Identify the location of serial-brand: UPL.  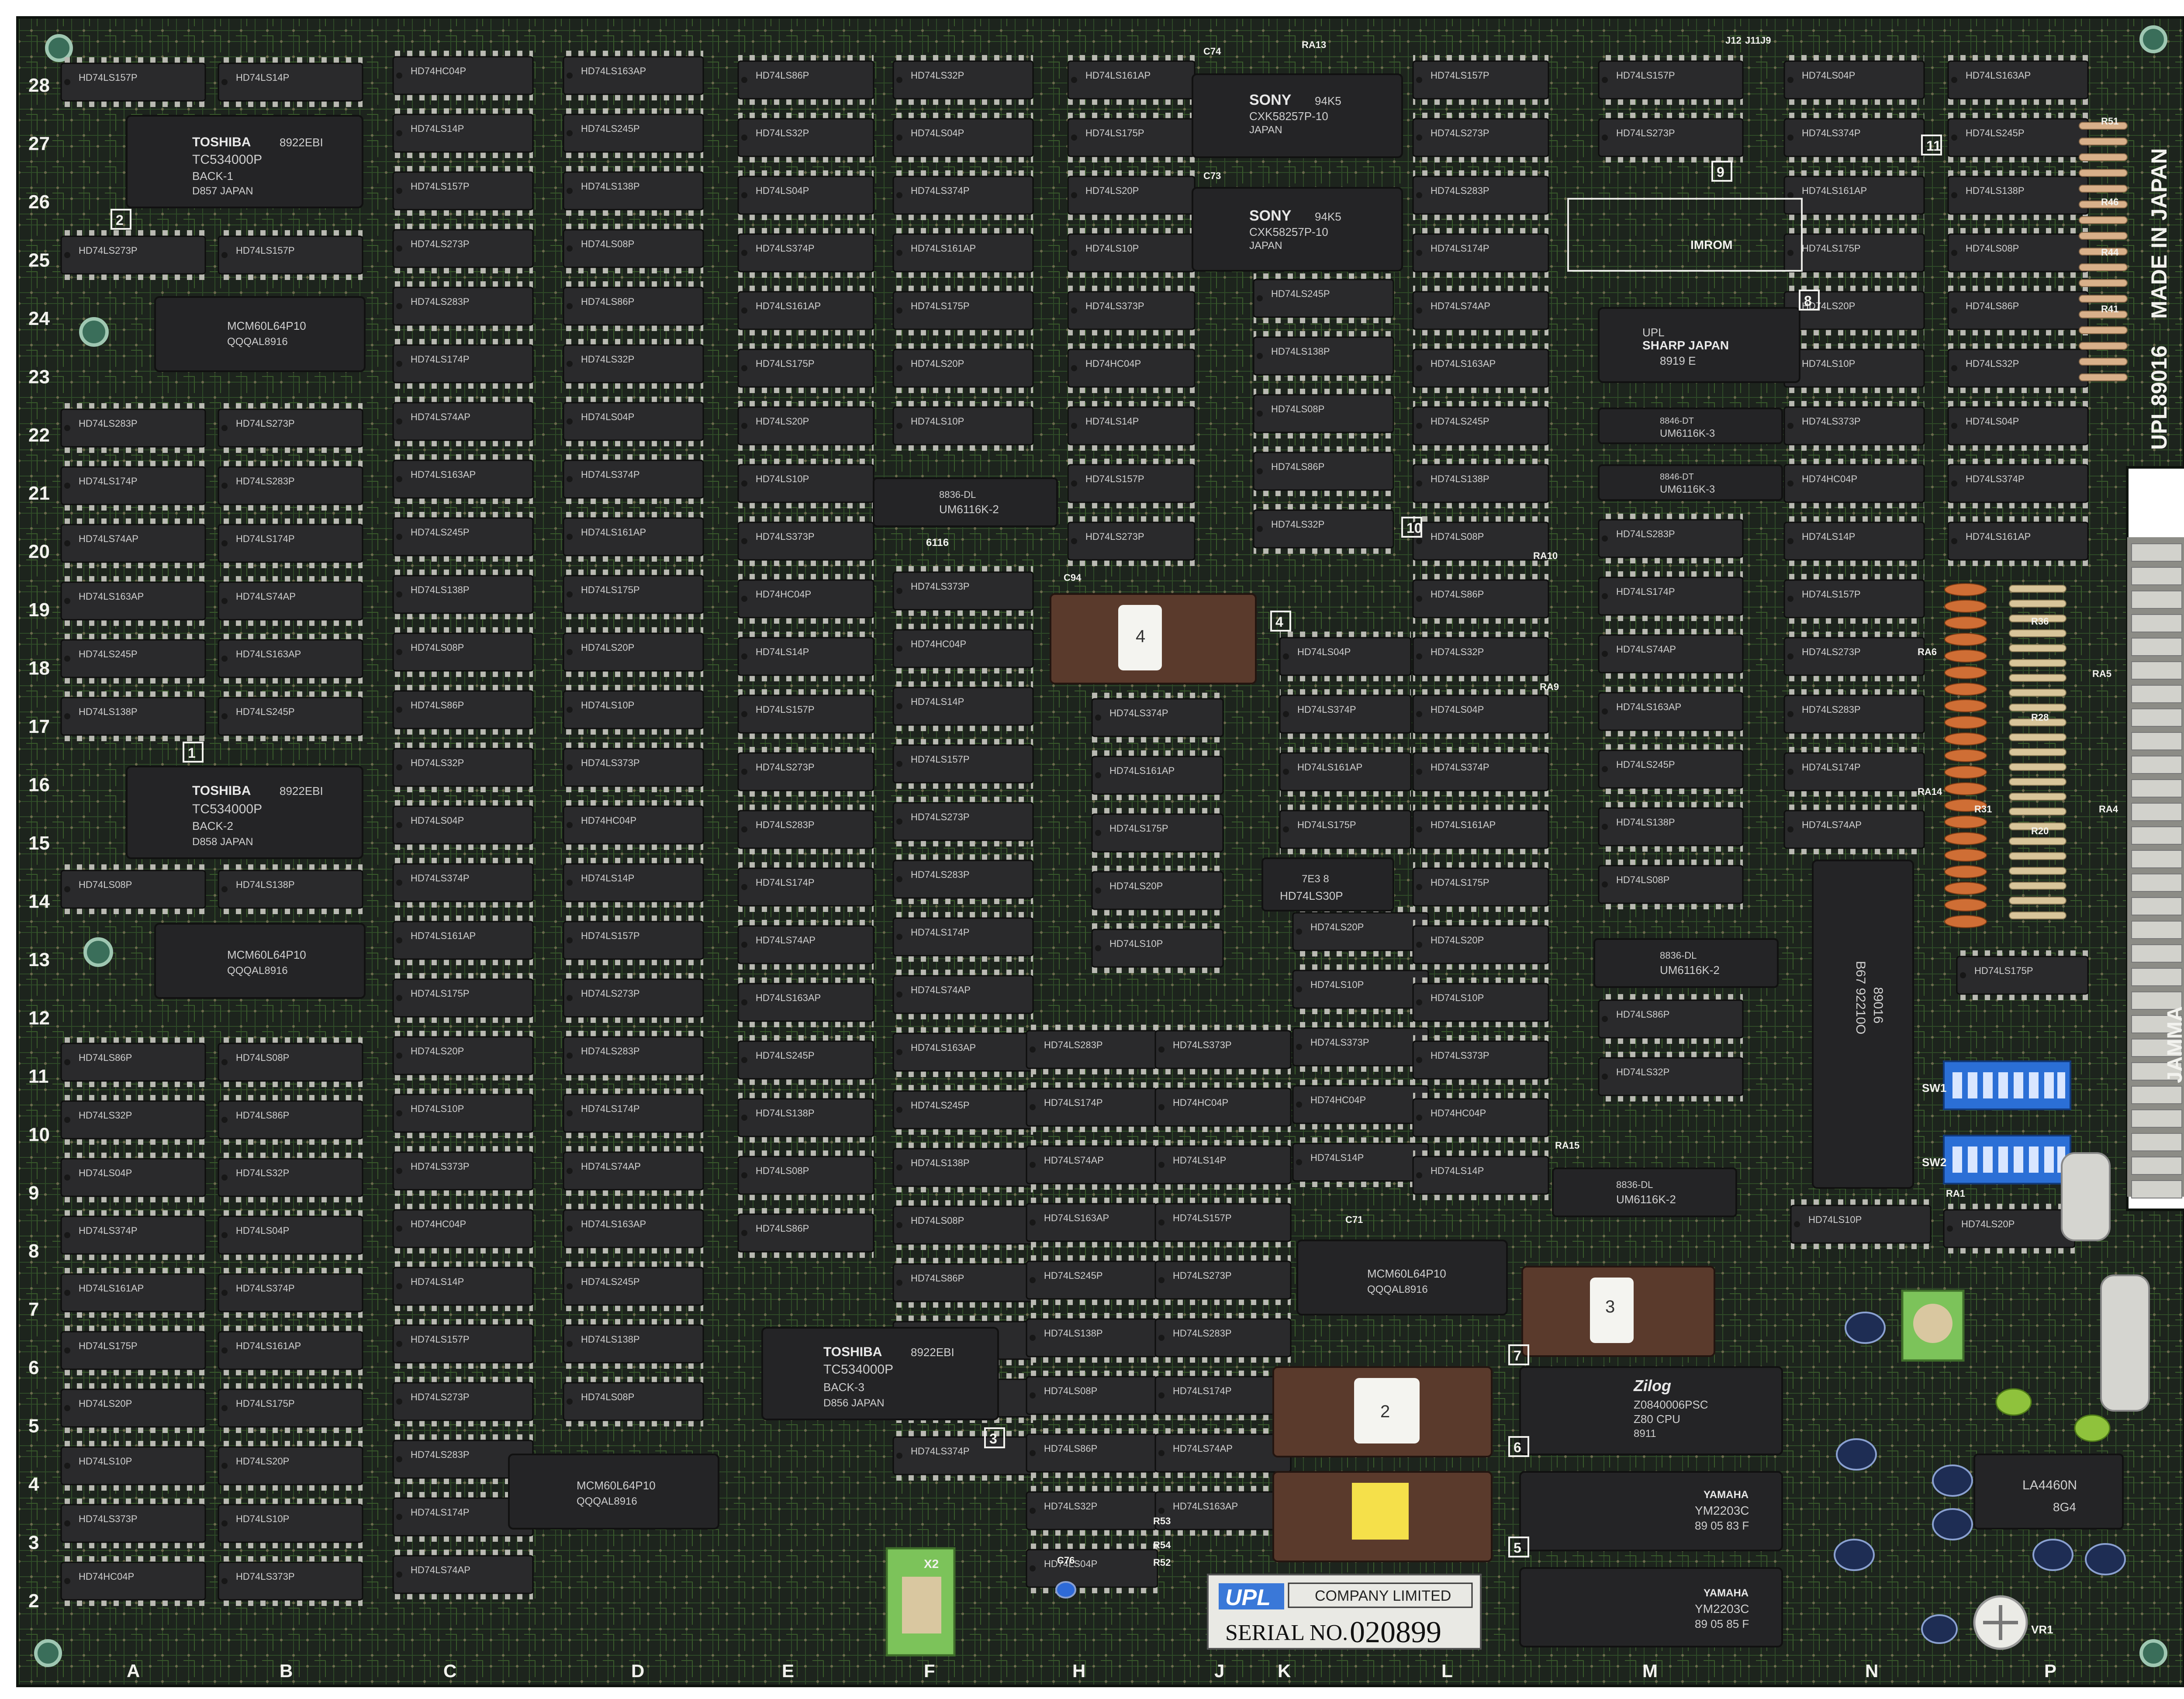
(1248, 1597).